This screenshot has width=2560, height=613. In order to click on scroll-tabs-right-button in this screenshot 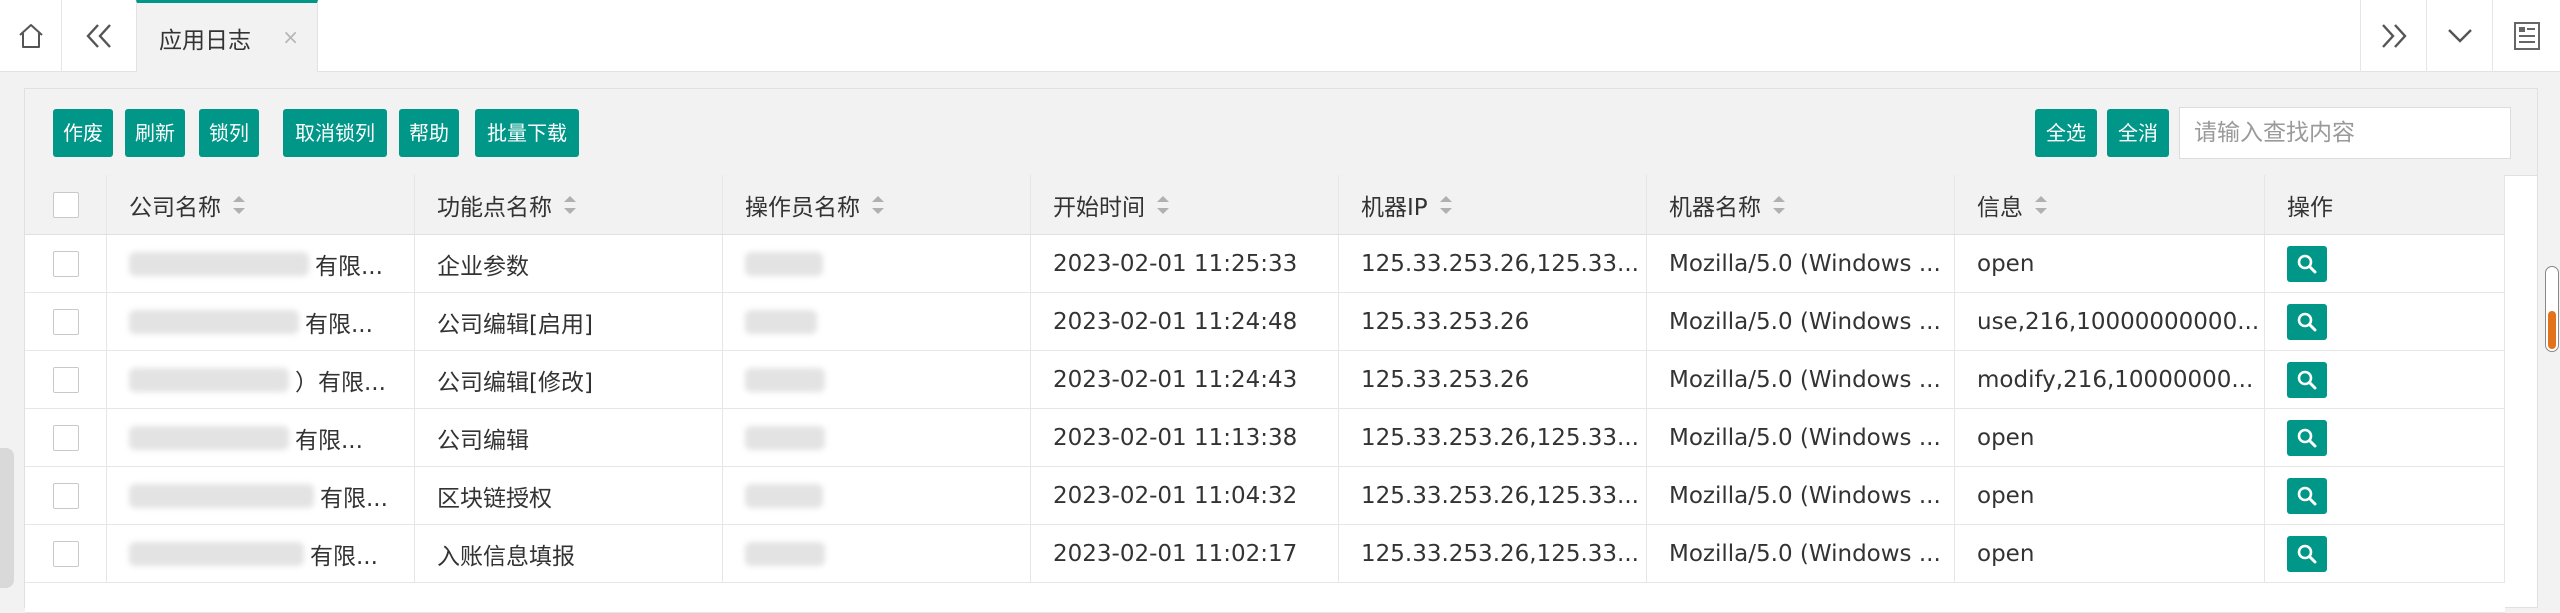, I will do `click(2393, 36)`.